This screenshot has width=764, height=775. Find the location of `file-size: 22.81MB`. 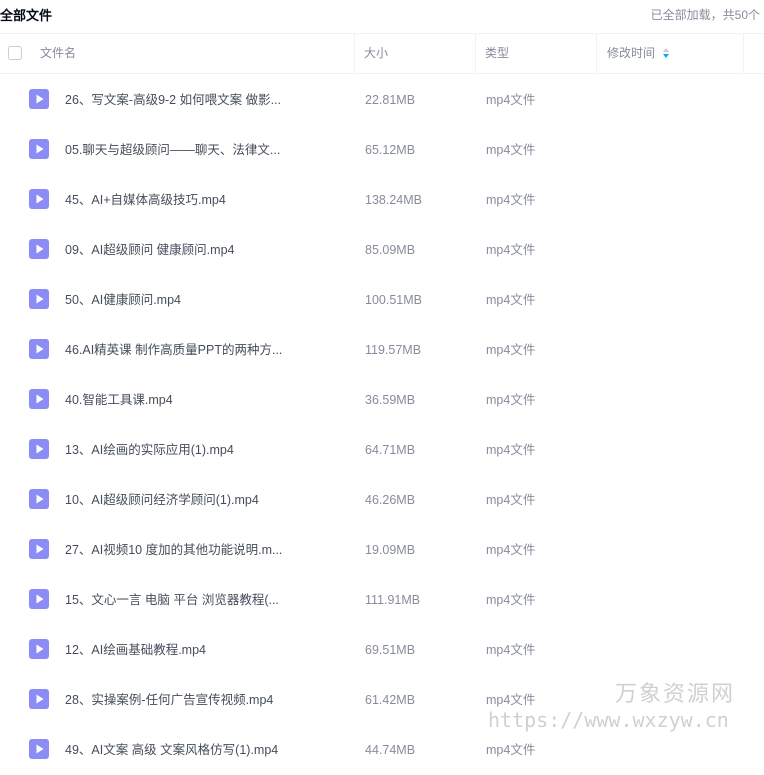

file-size: 22.81MB is located at coordinates (390, 100).